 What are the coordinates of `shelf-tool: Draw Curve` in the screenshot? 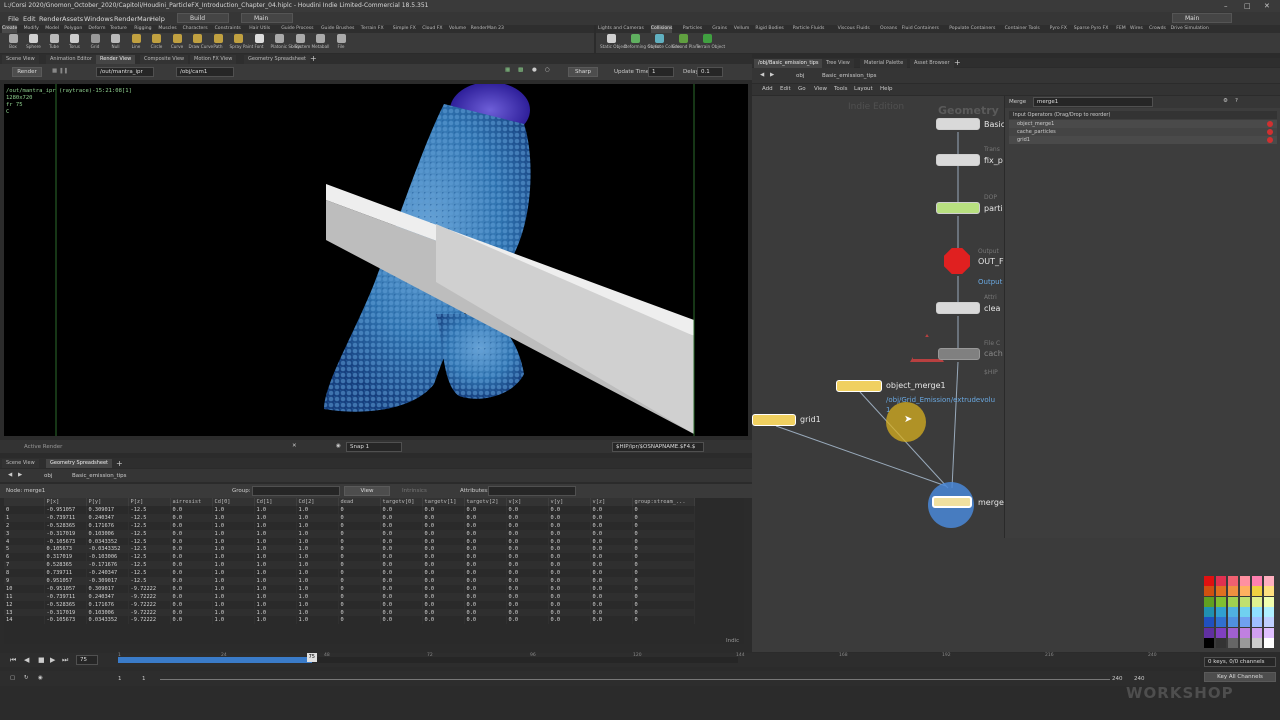 It's located at (201, 43).